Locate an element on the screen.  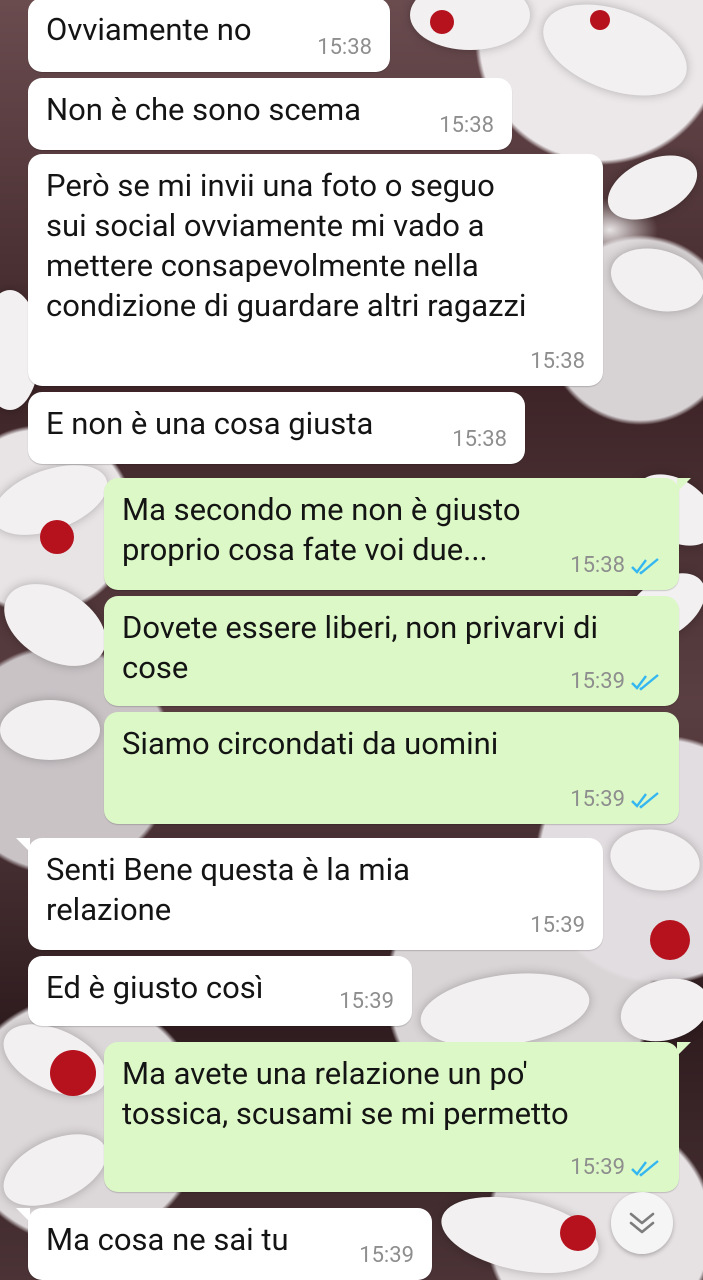
incoming-message: Ovviamente no 15:38 is located at coordinates (209, 36).